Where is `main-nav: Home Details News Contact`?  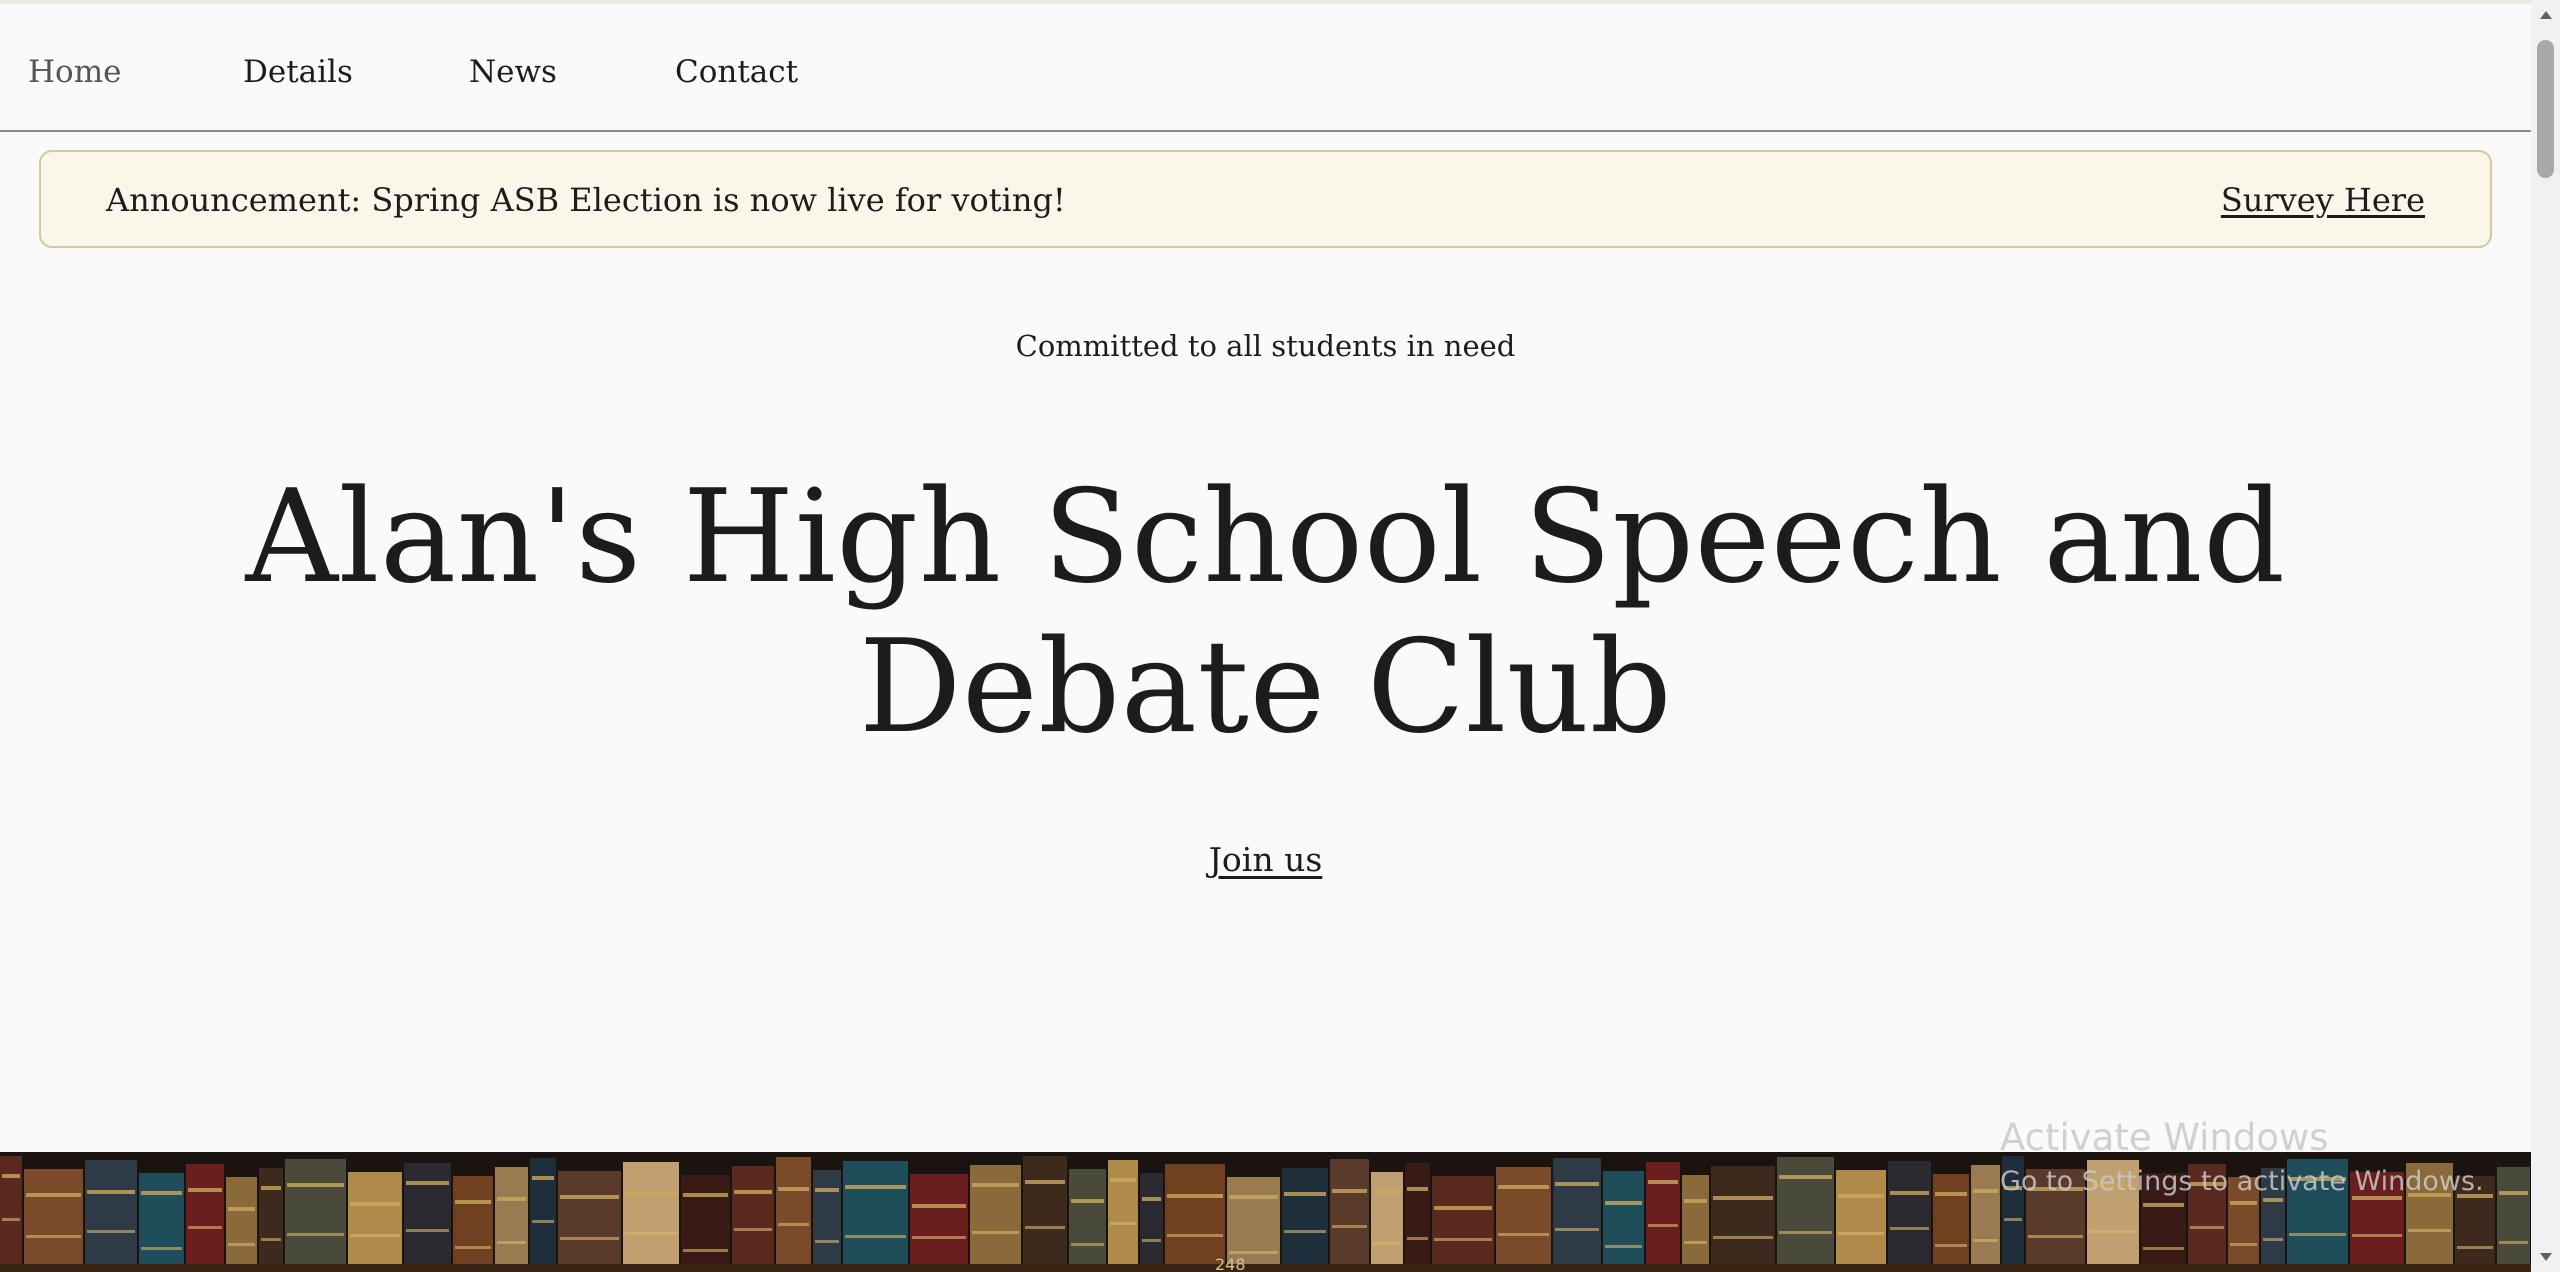 main-nav: Home Details News Contact is located at coordinates (1265, 68).